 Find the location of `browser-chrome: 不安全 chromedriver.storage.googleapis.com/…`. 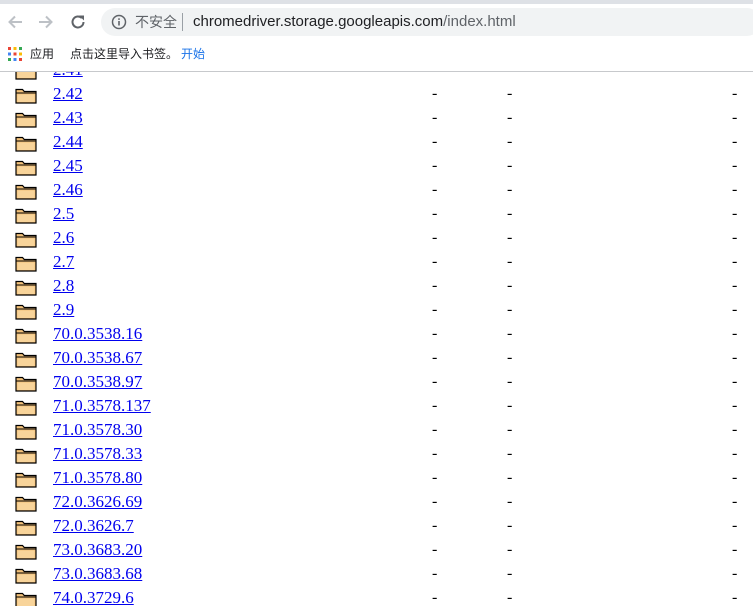

browser-chrome: 不安全 chromedriver.storage.googleapis.com/… is located at coordinates (376, 36).